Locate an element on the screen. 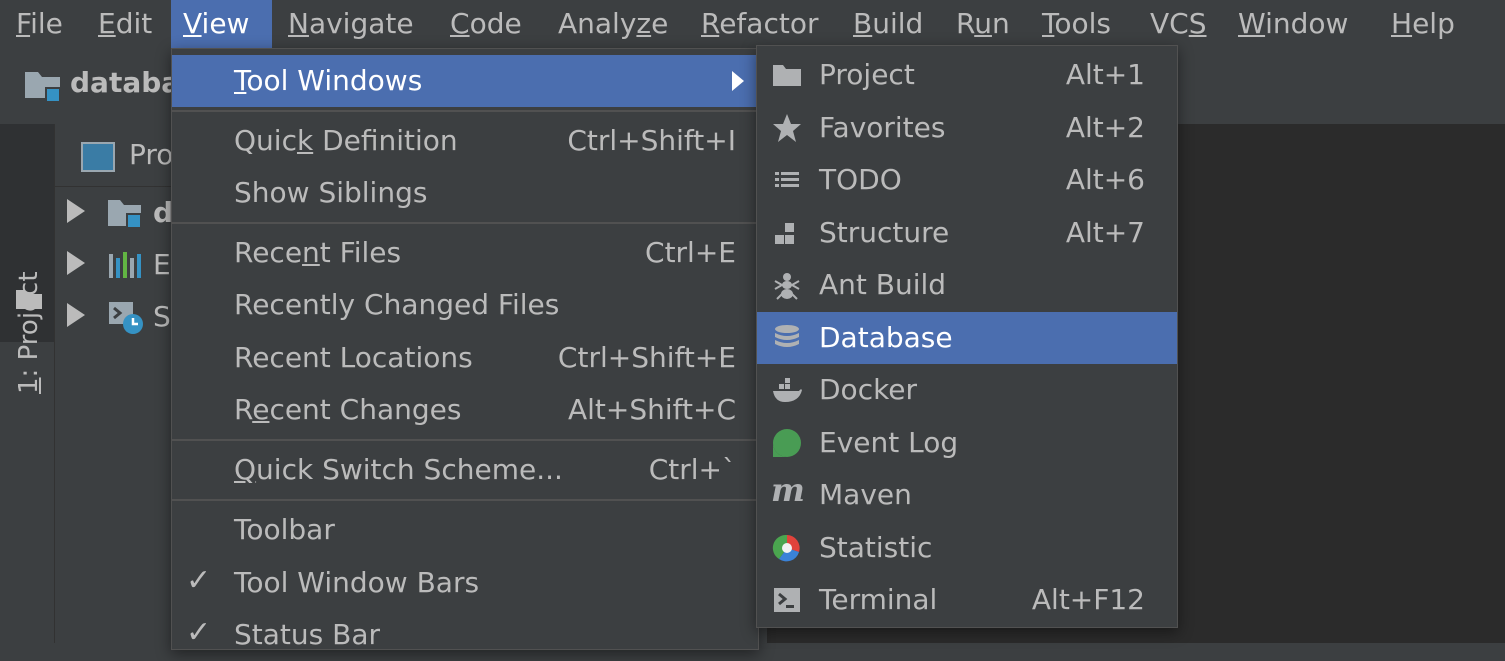  project-view-icon is located at coordinates (98, 157).